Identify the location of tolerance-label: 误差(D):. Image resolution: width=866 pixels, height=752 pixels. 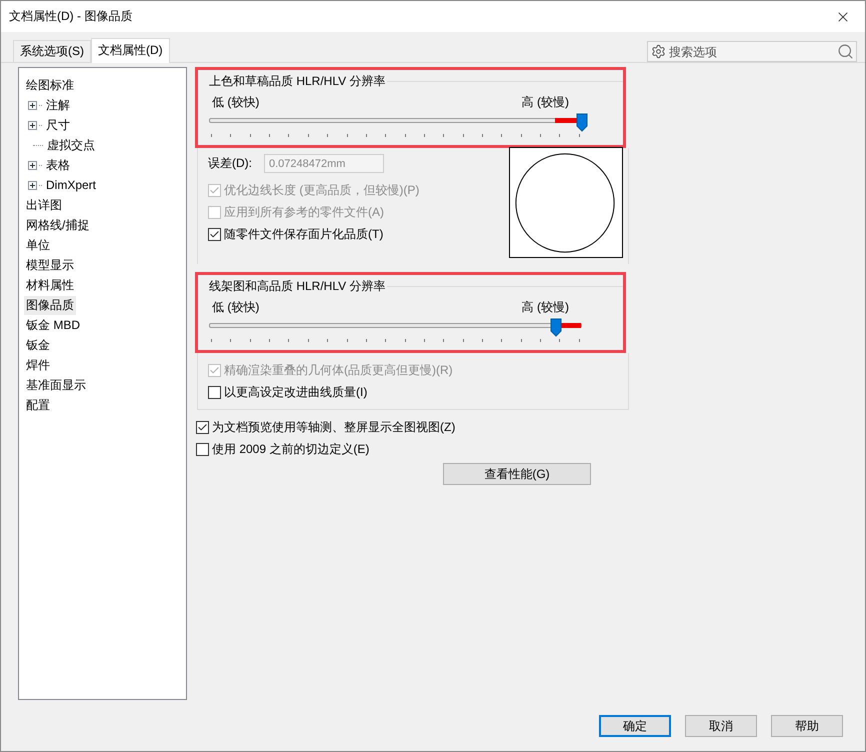
(230, 163).